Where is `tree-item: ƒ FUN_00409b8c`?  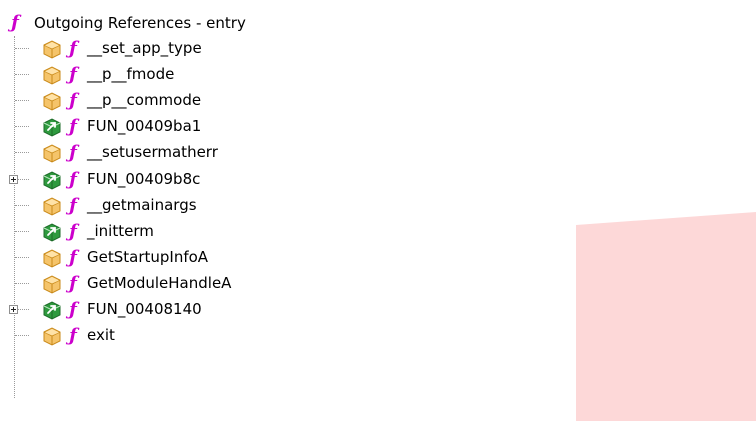
tree-item: ƒ FUN_00409b8c is located at coordinates (210, 180).